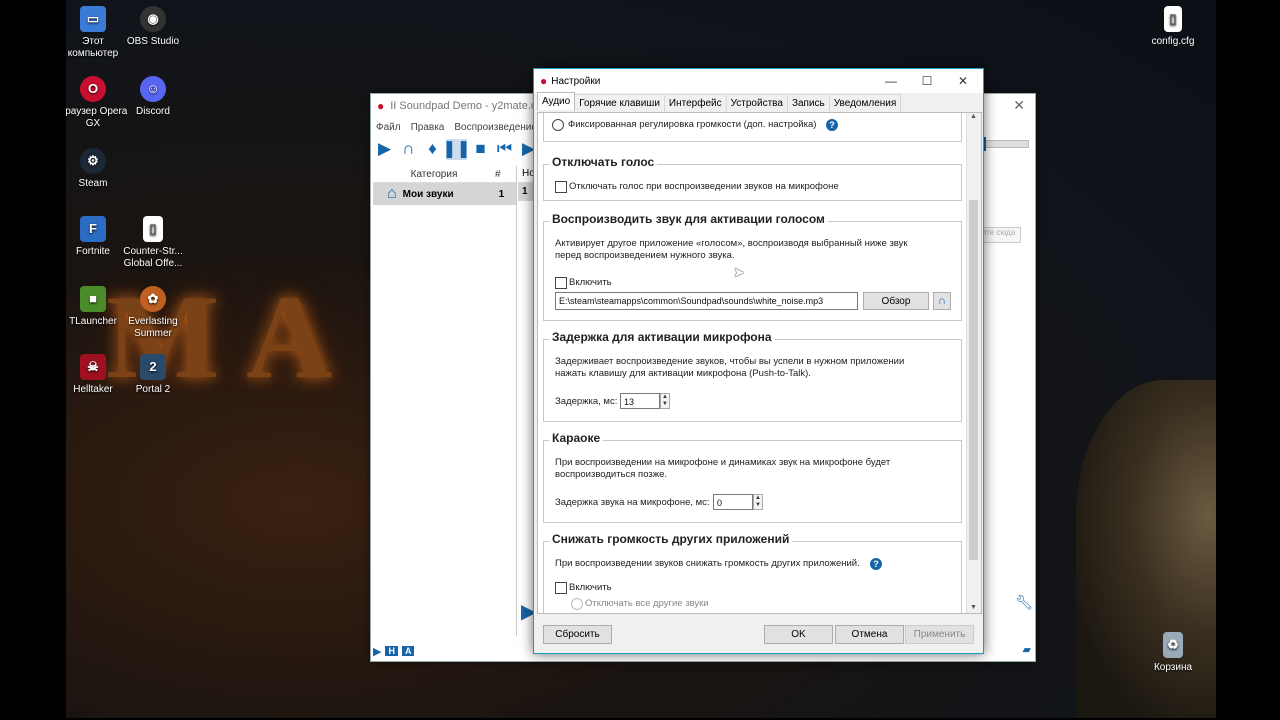 The image size is (1280, 720). What do you see at coordinates (381, 106) in the screenshot?
I see `soundpad-app-icon: ●` at bounding box center [381, 106].